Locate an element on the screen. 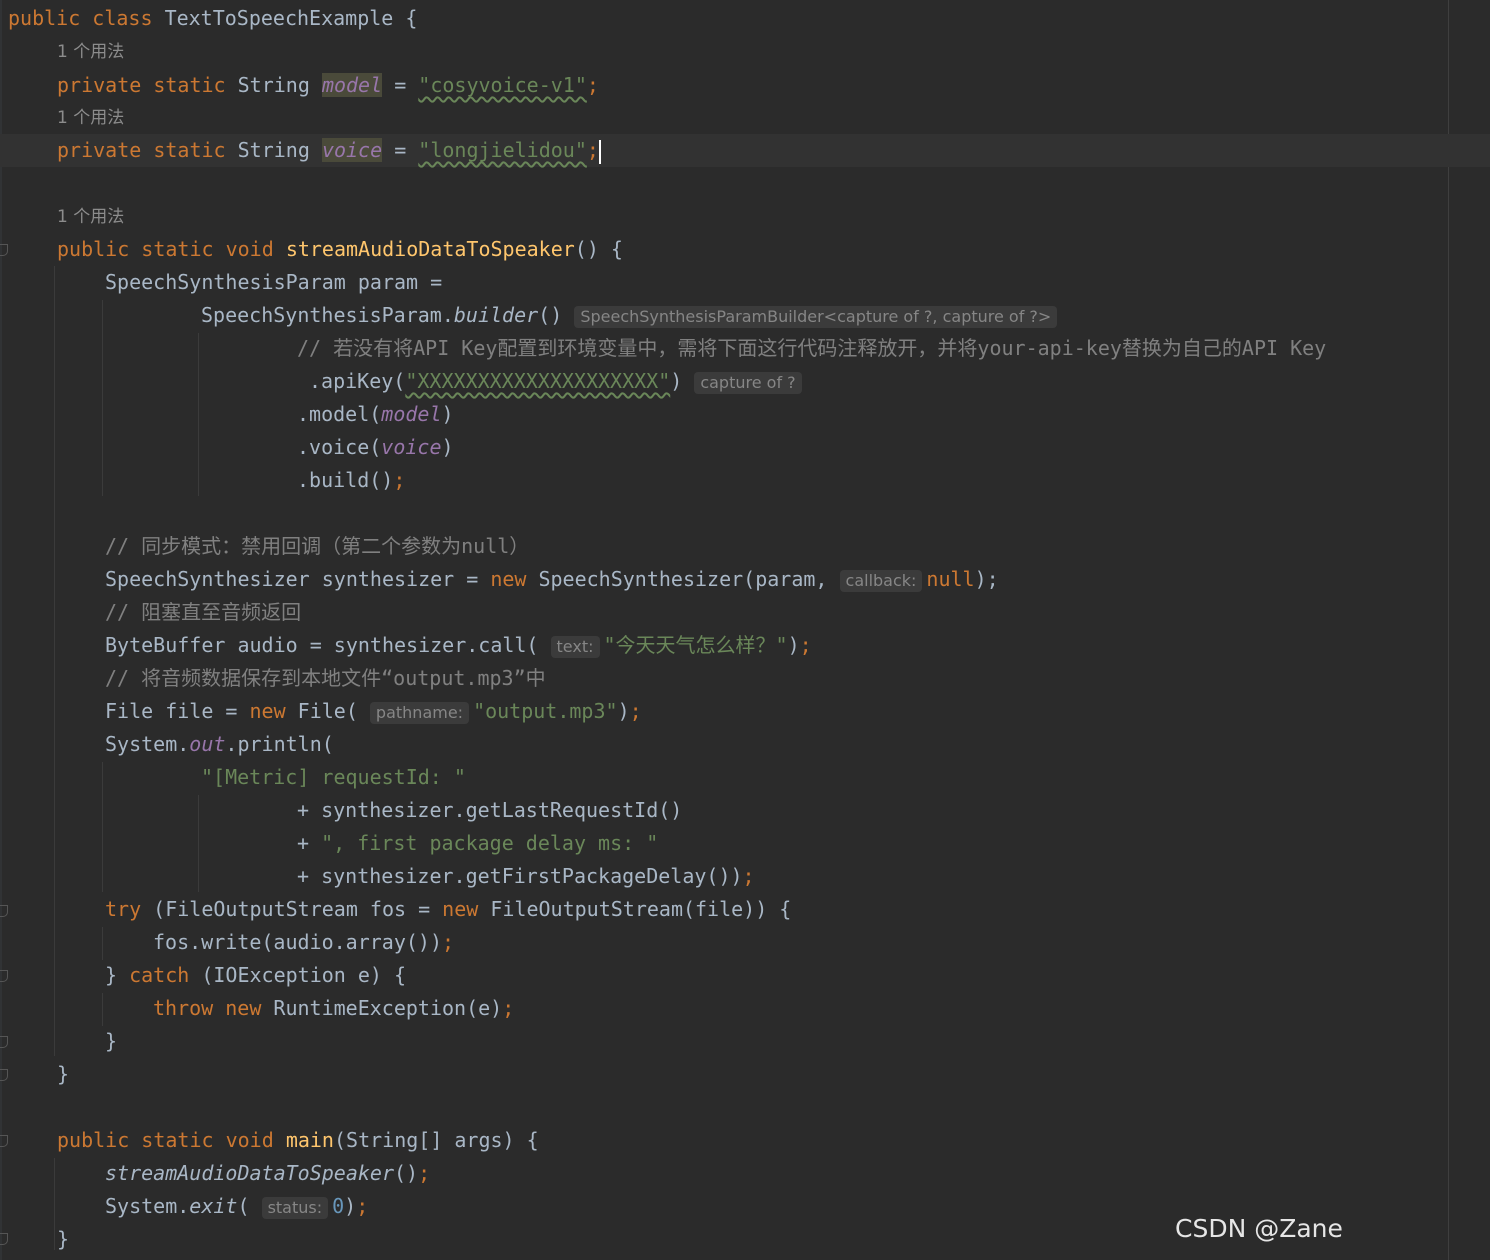 Image resolution: width=1490 pixels, height=1260 pixels. field-voice-name: voice is located at coordinates (352, 150).